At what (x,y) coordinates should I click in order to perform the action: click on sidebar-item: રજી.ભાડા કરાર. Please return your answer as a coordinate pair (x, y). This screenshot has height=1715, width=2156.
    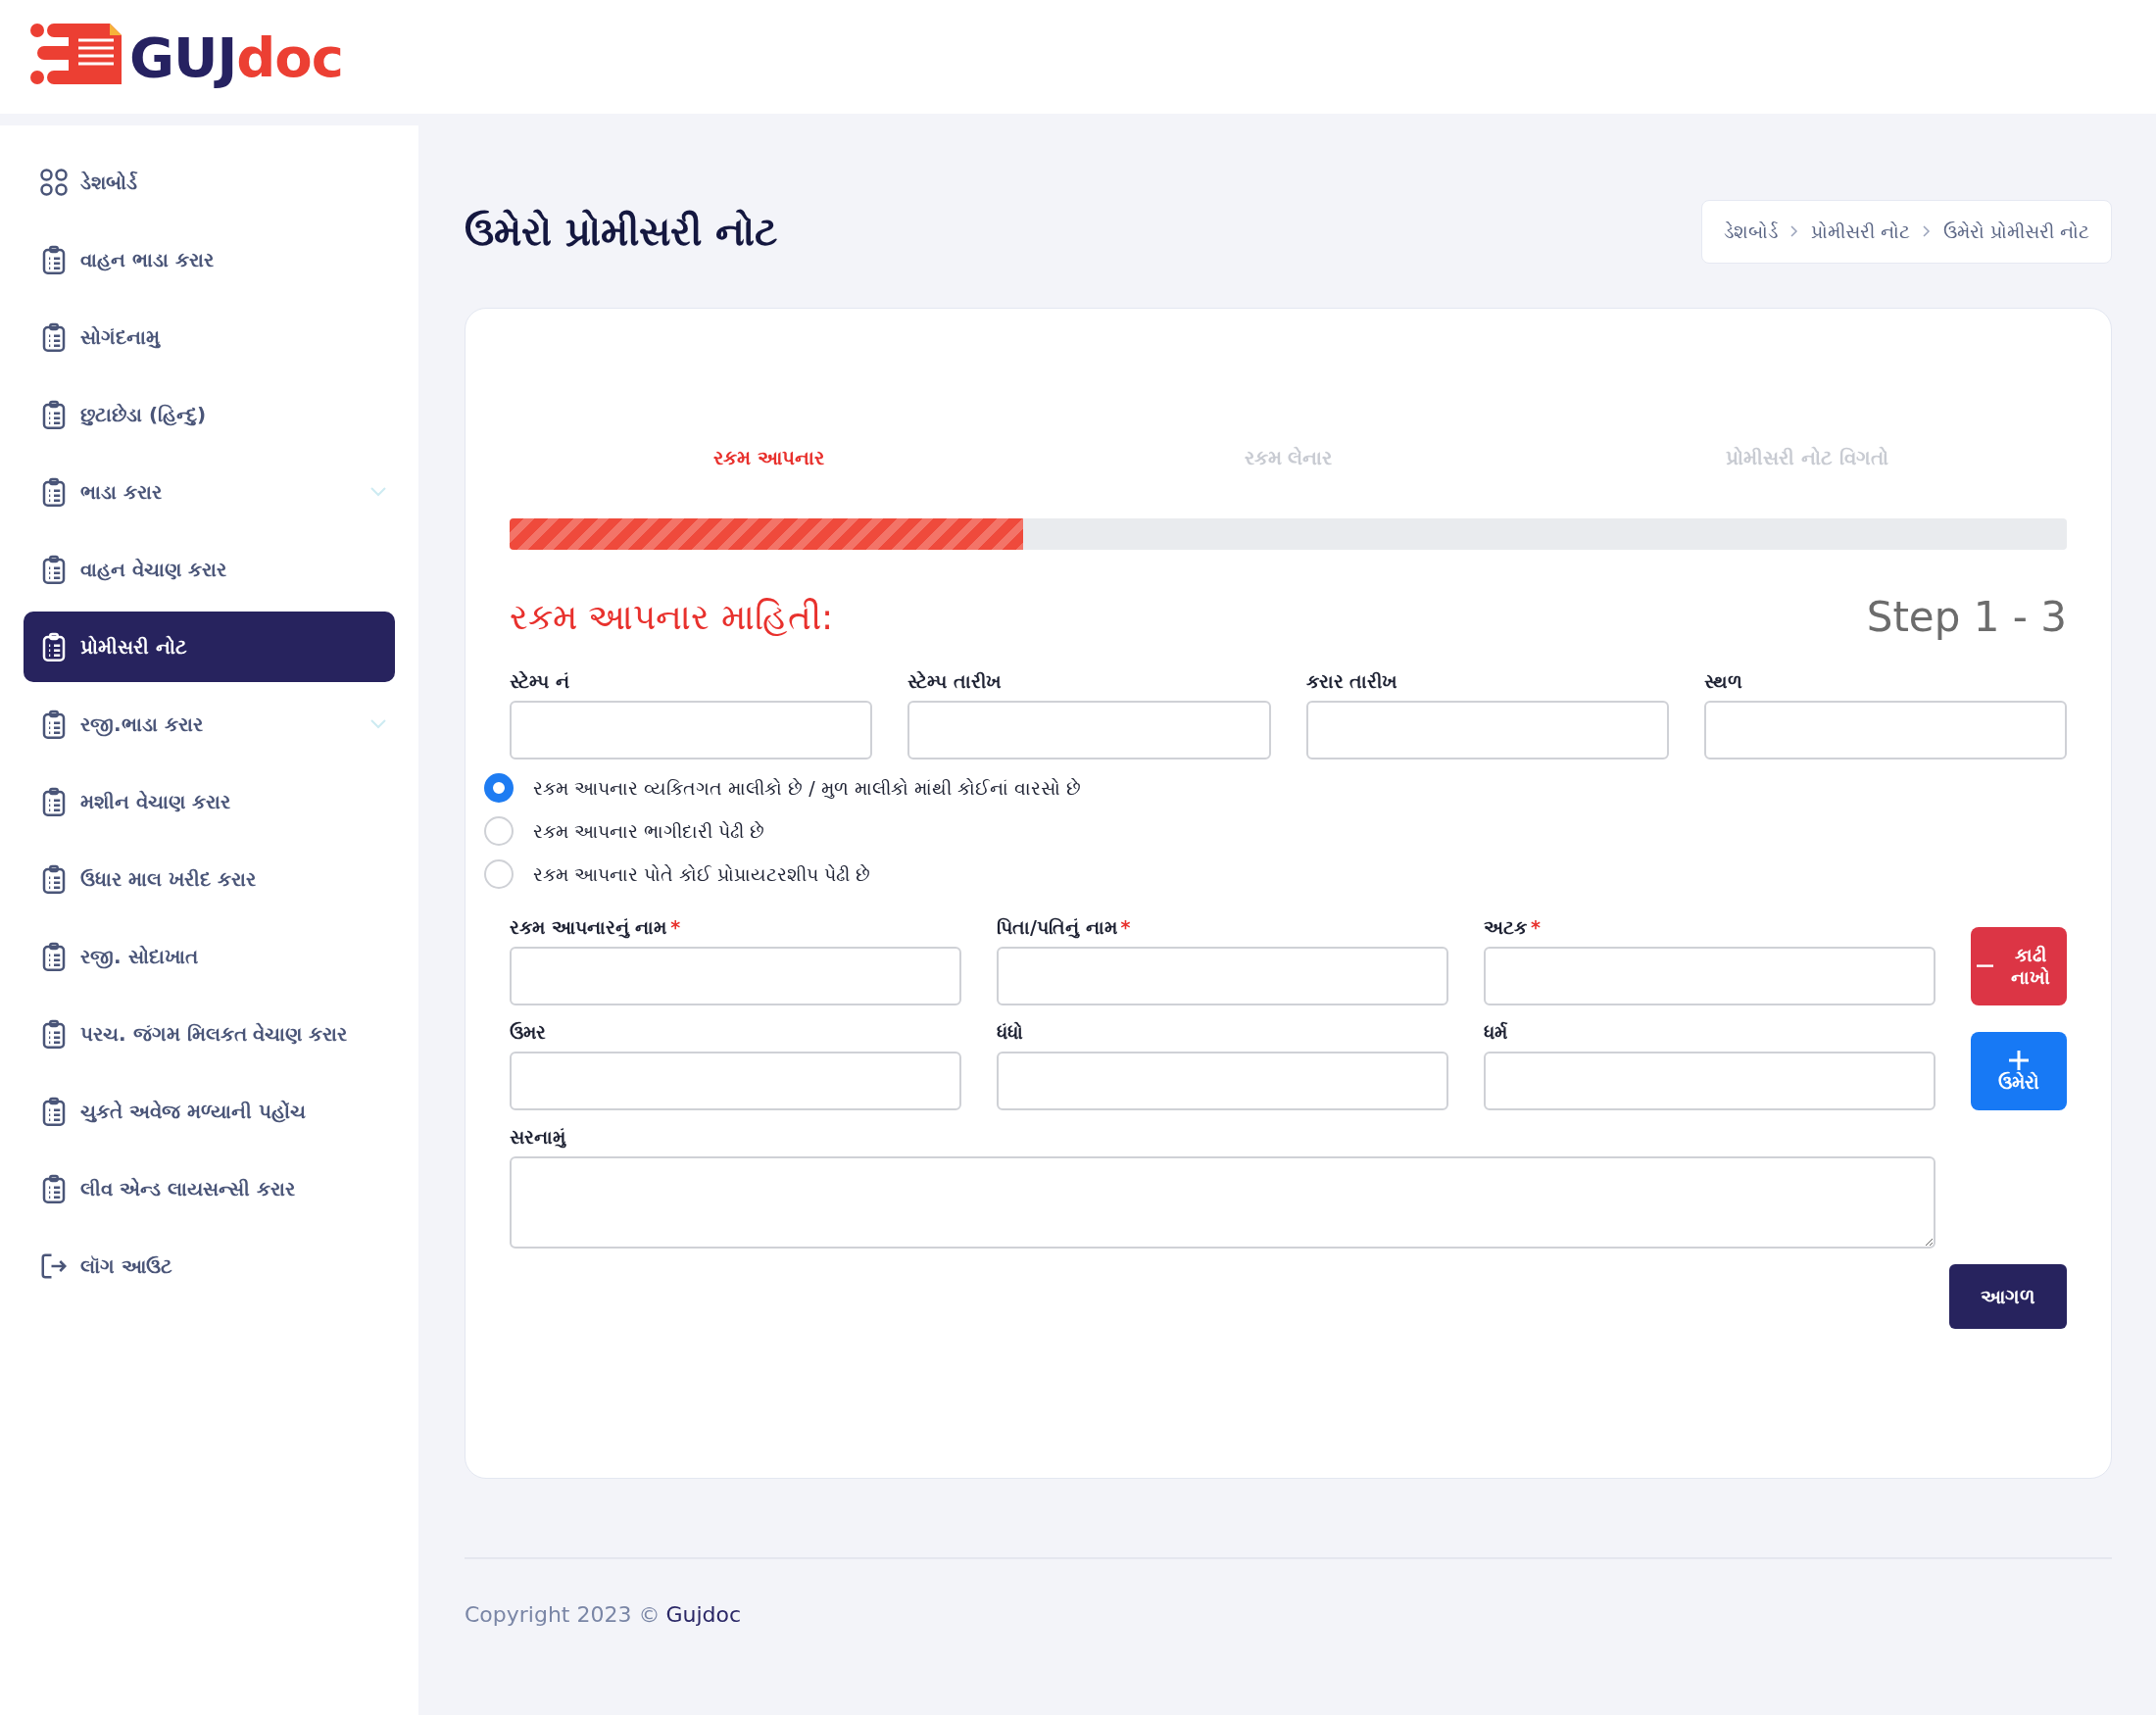
    Looking at the image, I should click on (209, 724).